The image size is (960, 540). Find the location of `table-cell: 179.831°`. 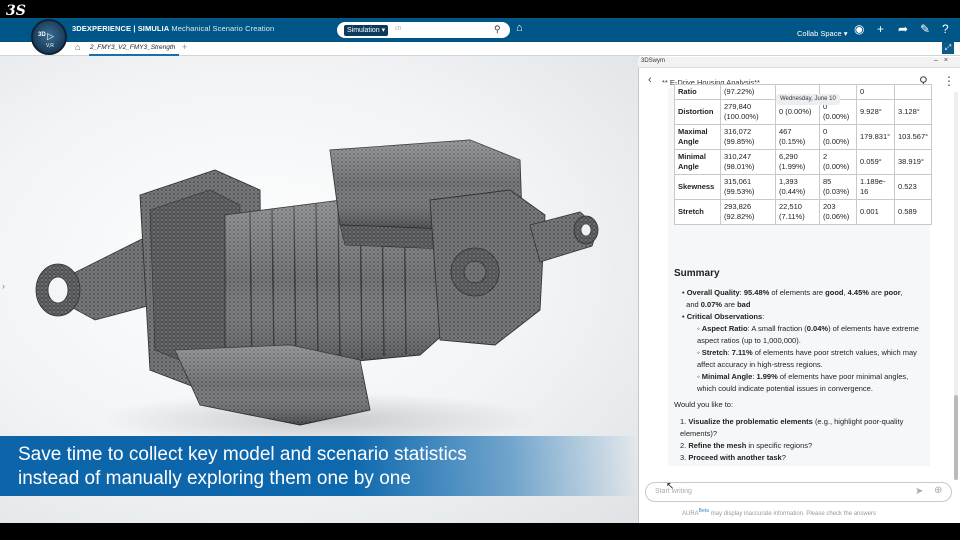

table-cell: 179.831° is located at coordinates (875, 137).